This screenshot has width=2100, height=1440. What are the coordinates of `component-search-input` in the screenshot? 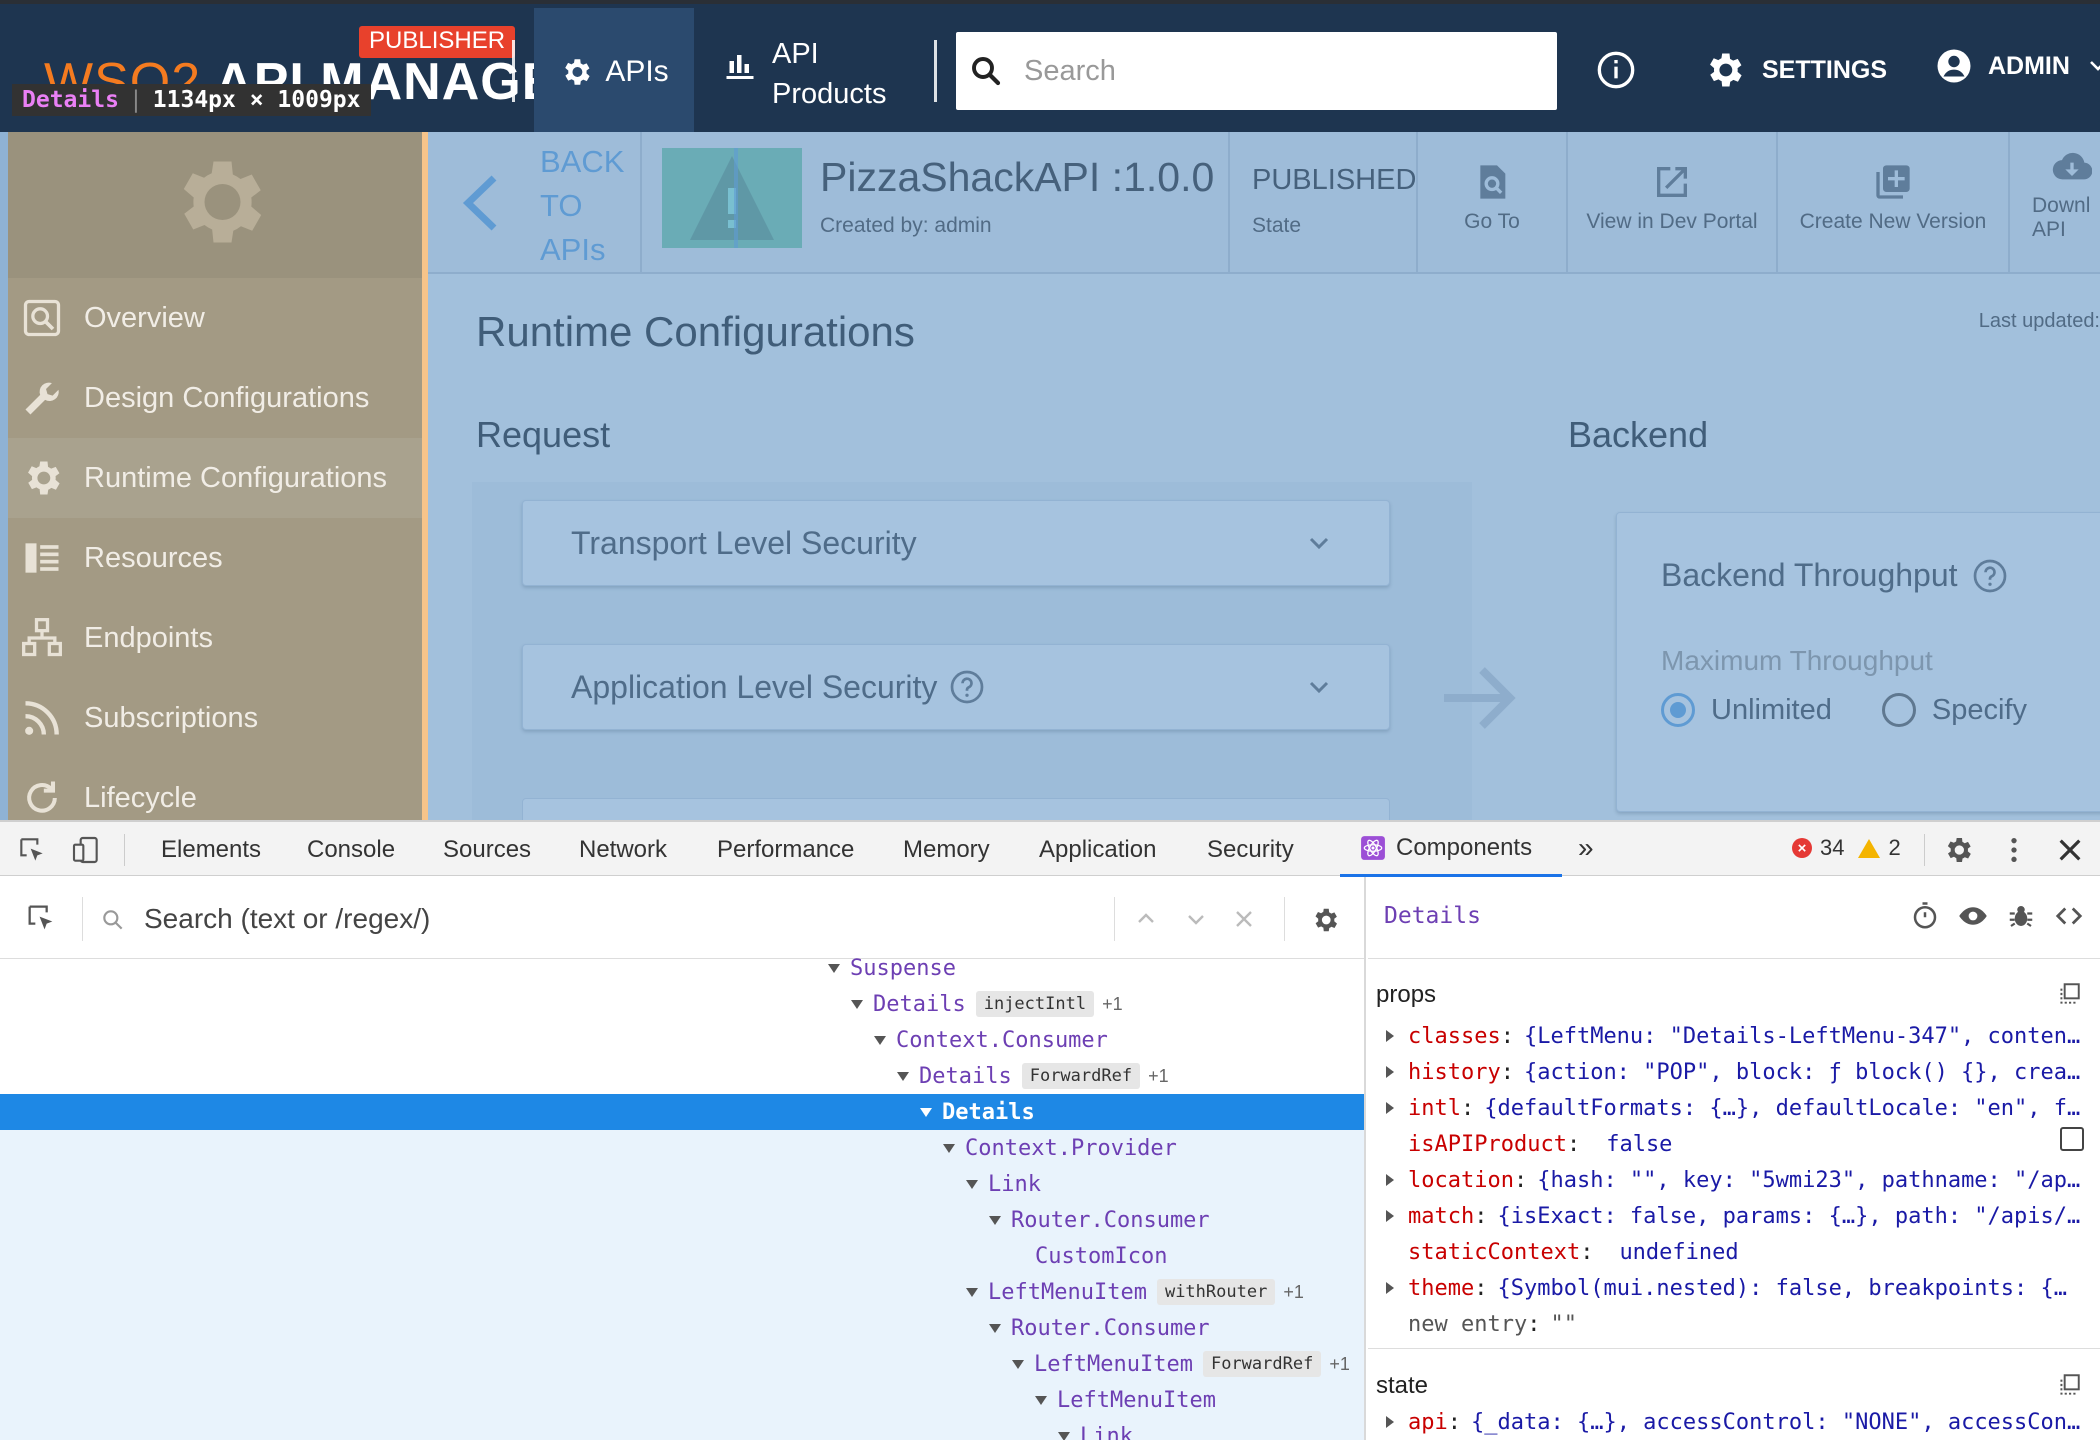 It's located at (614, 919).